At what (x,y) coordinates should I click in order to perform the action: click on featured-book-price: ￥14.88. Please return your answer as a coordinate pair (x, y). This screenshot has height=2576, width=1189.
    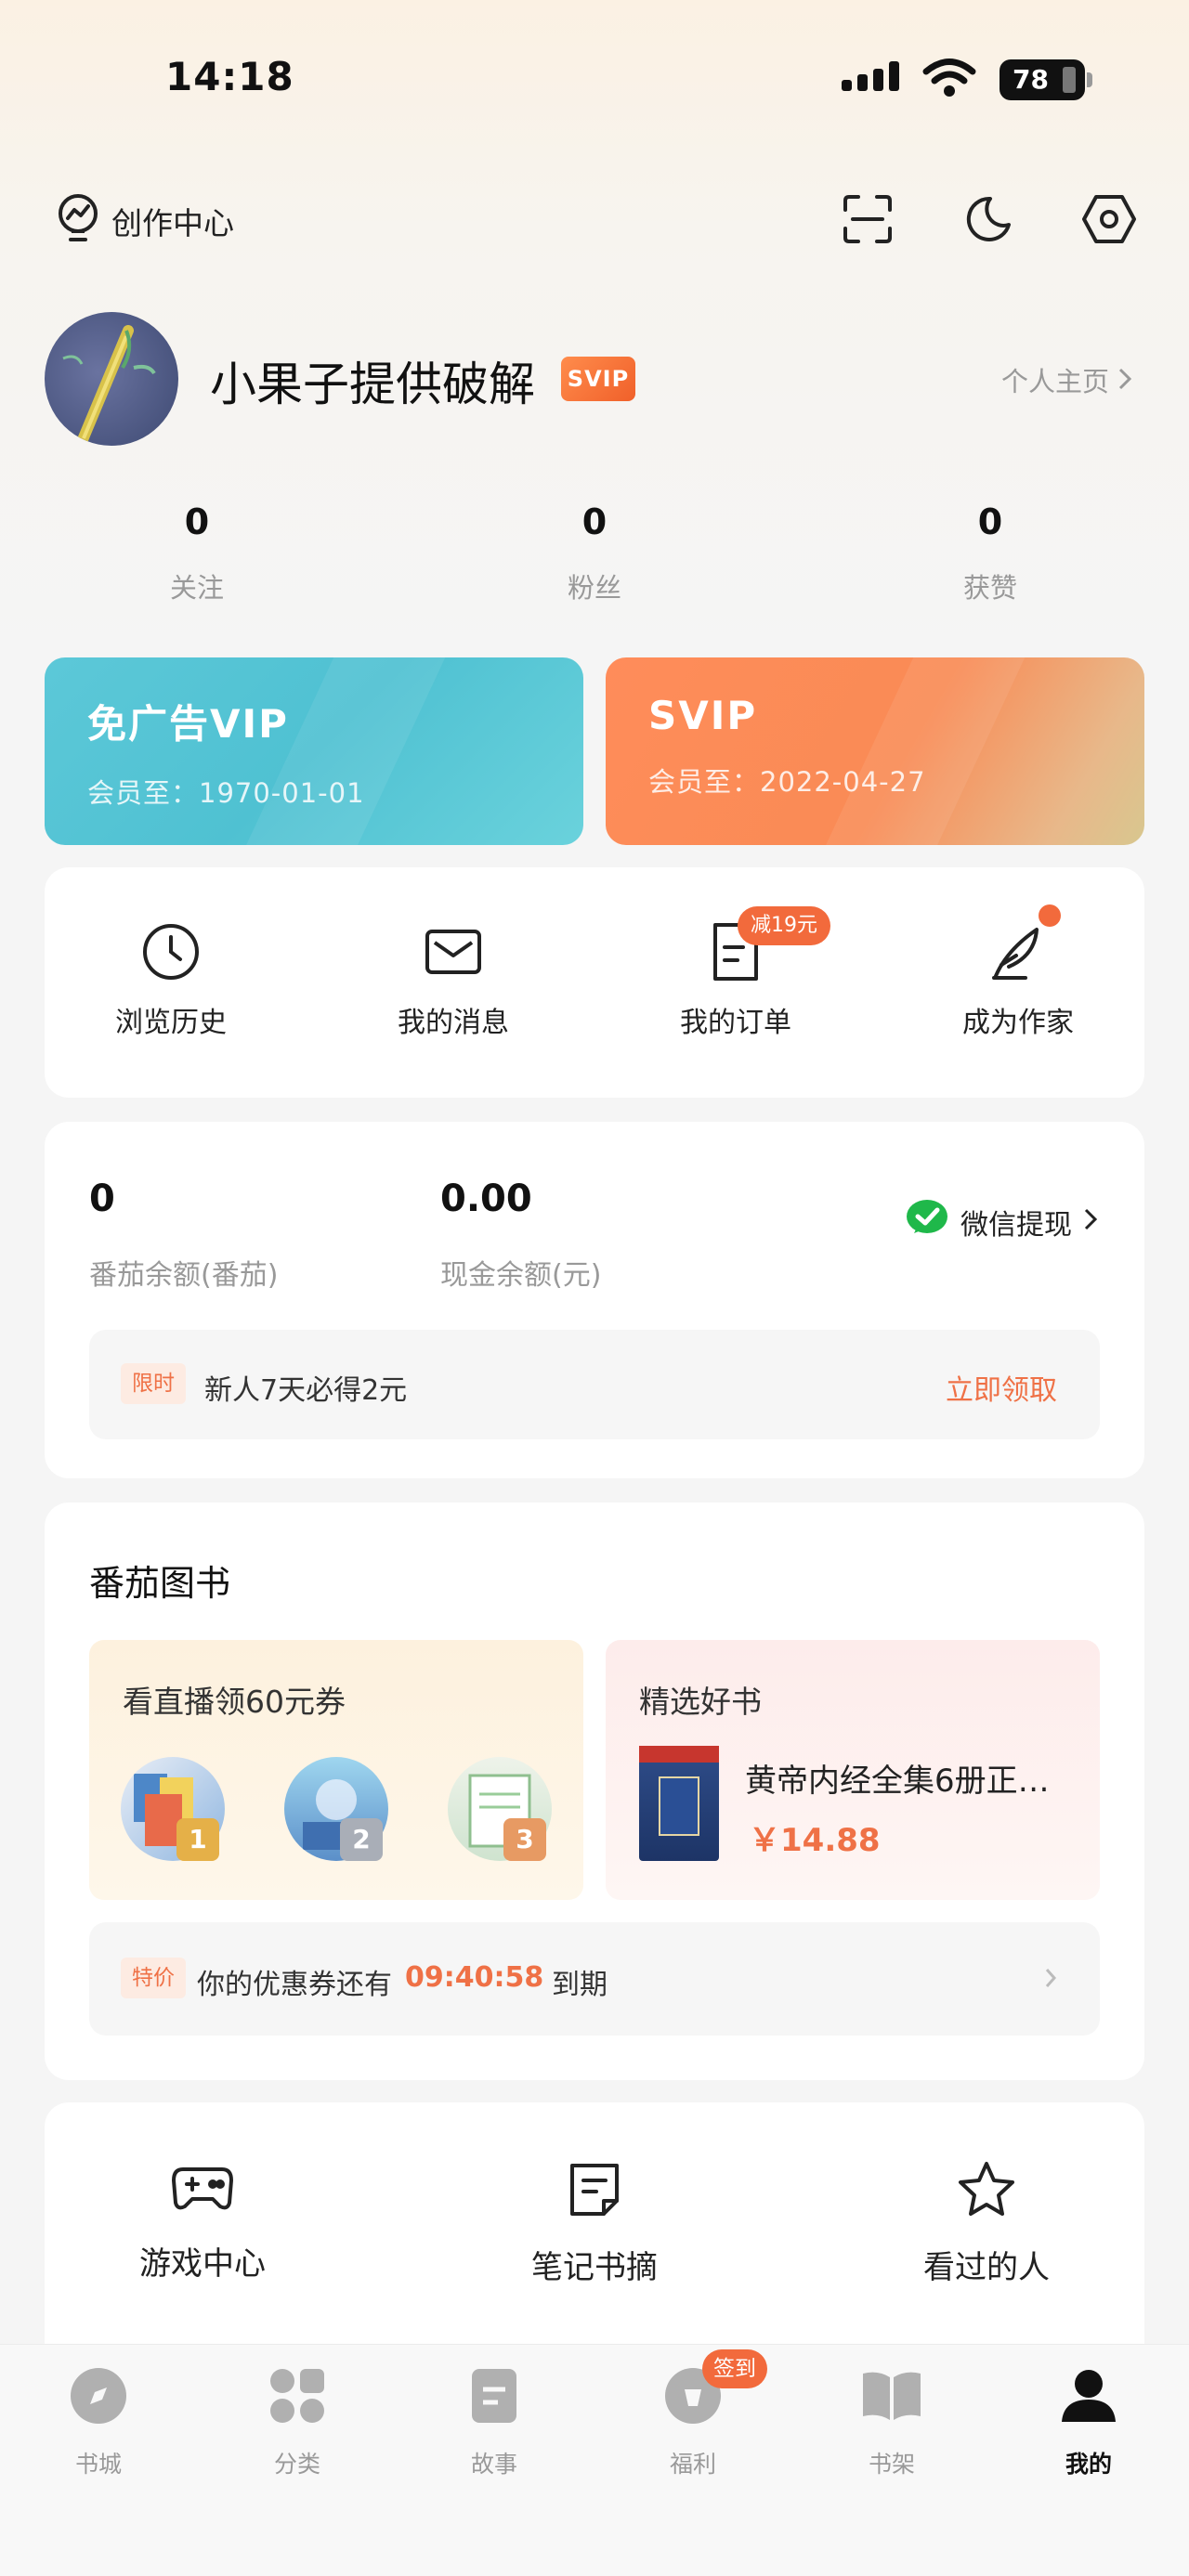
    Looking at the image, I should click on (815, 1840).